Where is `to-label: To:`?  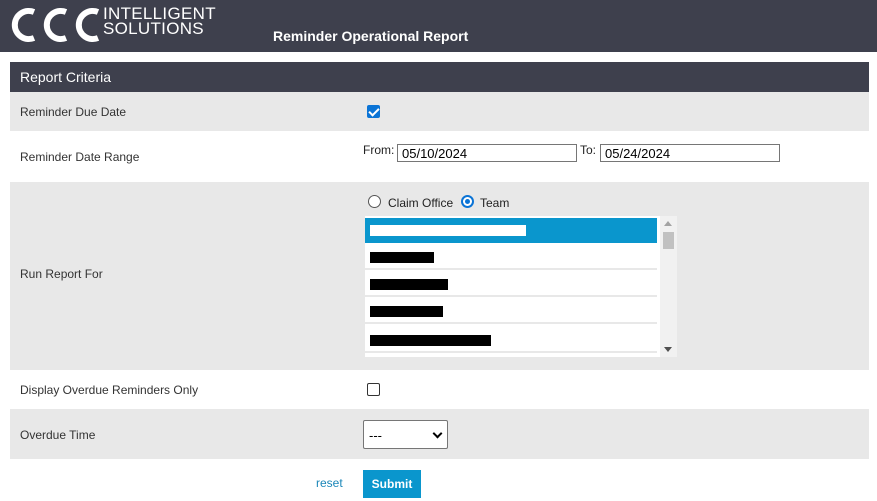
to-label: To: is located at coordinates (588, 150).